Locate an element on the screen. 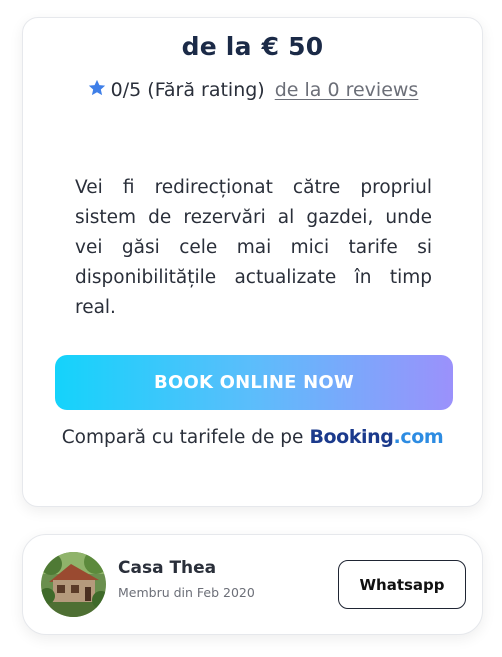 The image size is (502, 657). house-photo is located at coordinates (73, 584).